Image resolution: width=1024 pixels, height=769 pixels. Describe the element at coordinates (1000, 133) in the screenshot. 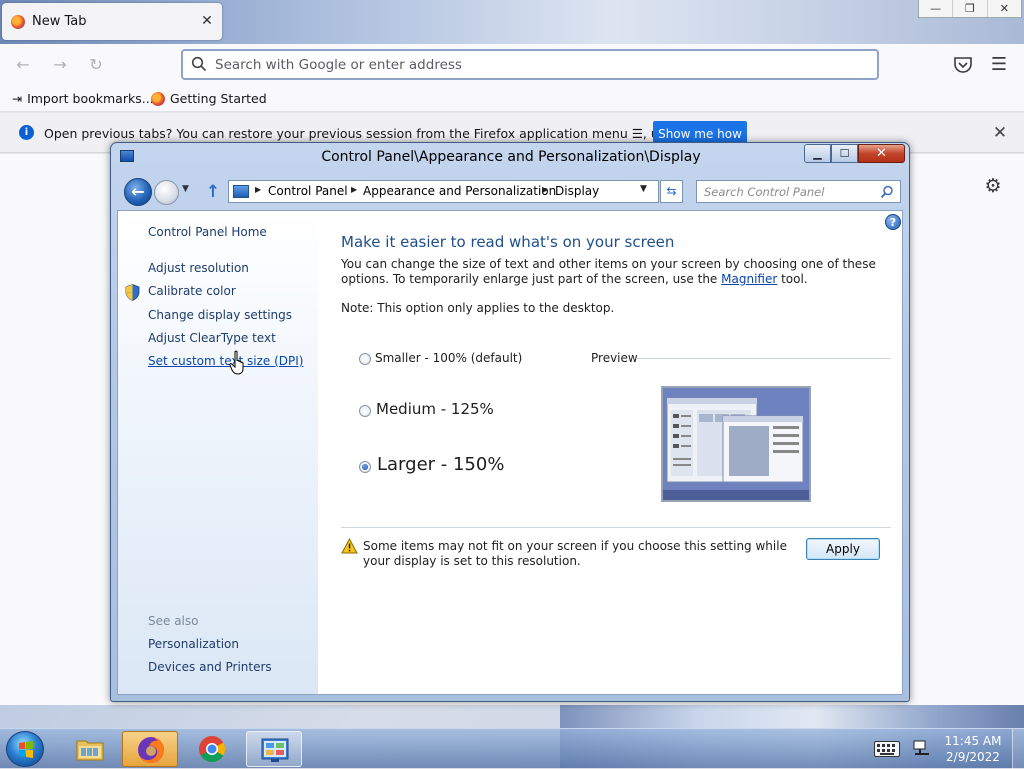

I see `infobar-close-icon: ✕` at that location.